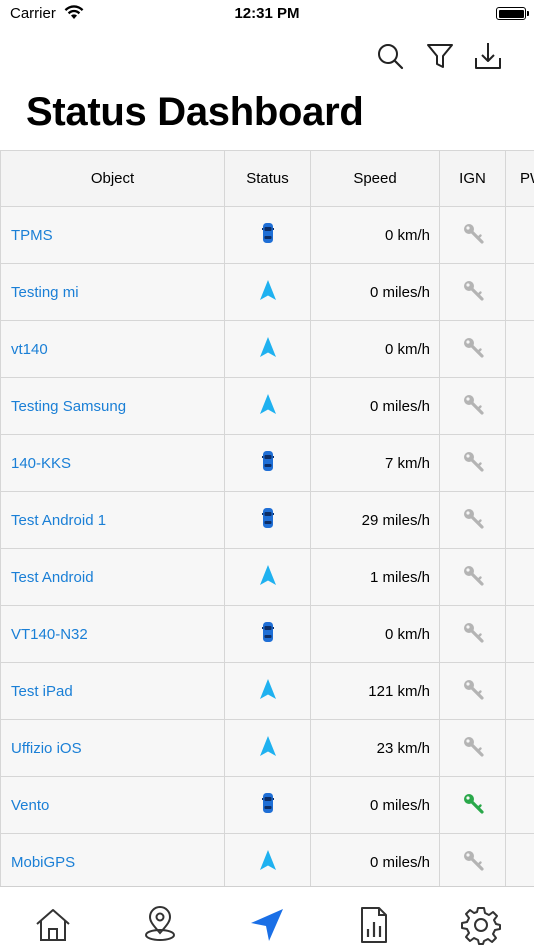 The image size is (534, 950). What do you see at coordinates (481, 925) in the screenshot?
I see `tab-settings` at bounding box center [481, 925].